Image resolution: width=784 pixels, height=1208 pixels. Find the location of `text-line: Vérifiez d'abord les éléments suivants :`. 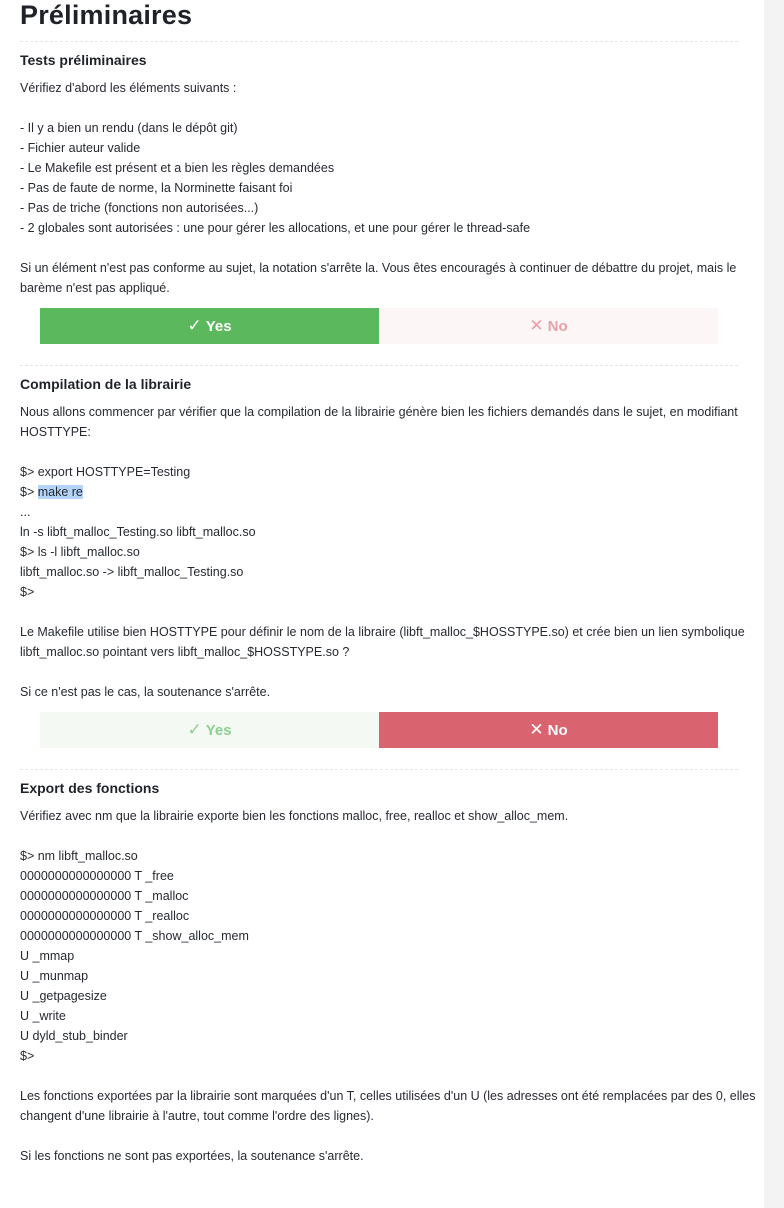

text-line: Vérifiez d'abord les éléments suivants : is located at coordinates (128, 88).